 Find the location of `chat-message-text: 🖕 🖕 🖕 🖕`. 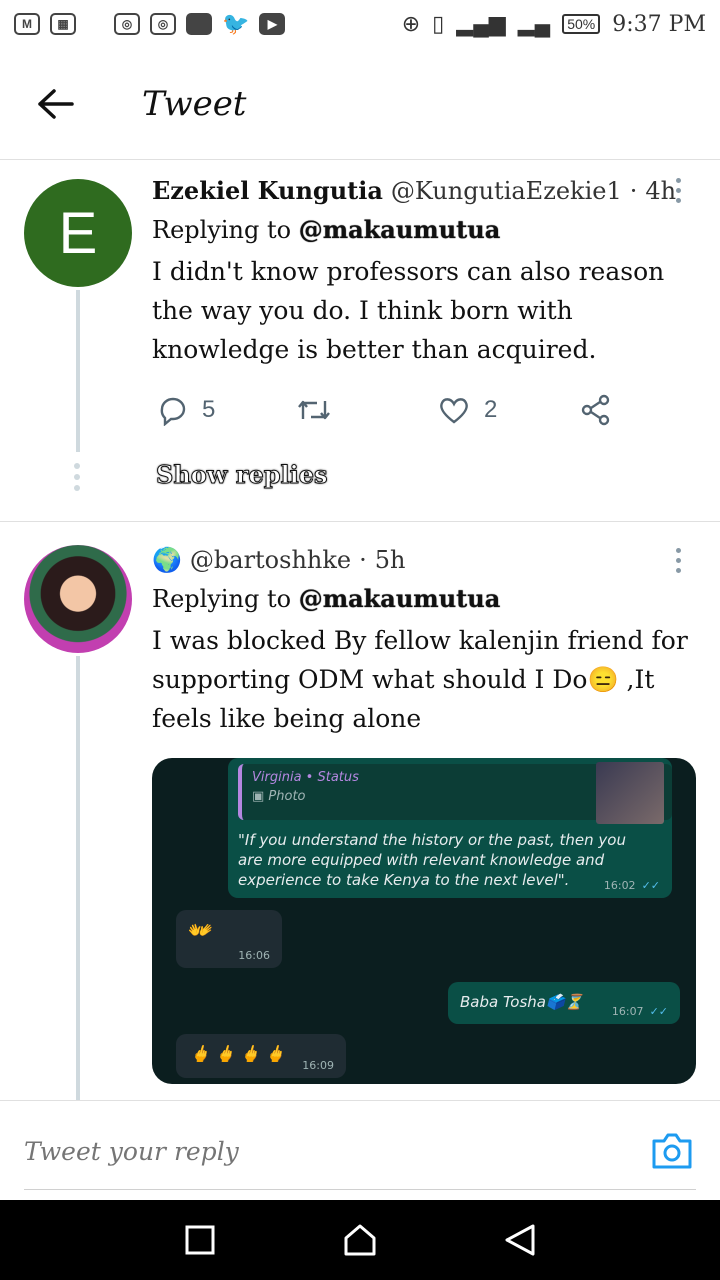

chat-message-text: 🖕 🖕 🖕 🖕 is located at coordinates (237, 1053).